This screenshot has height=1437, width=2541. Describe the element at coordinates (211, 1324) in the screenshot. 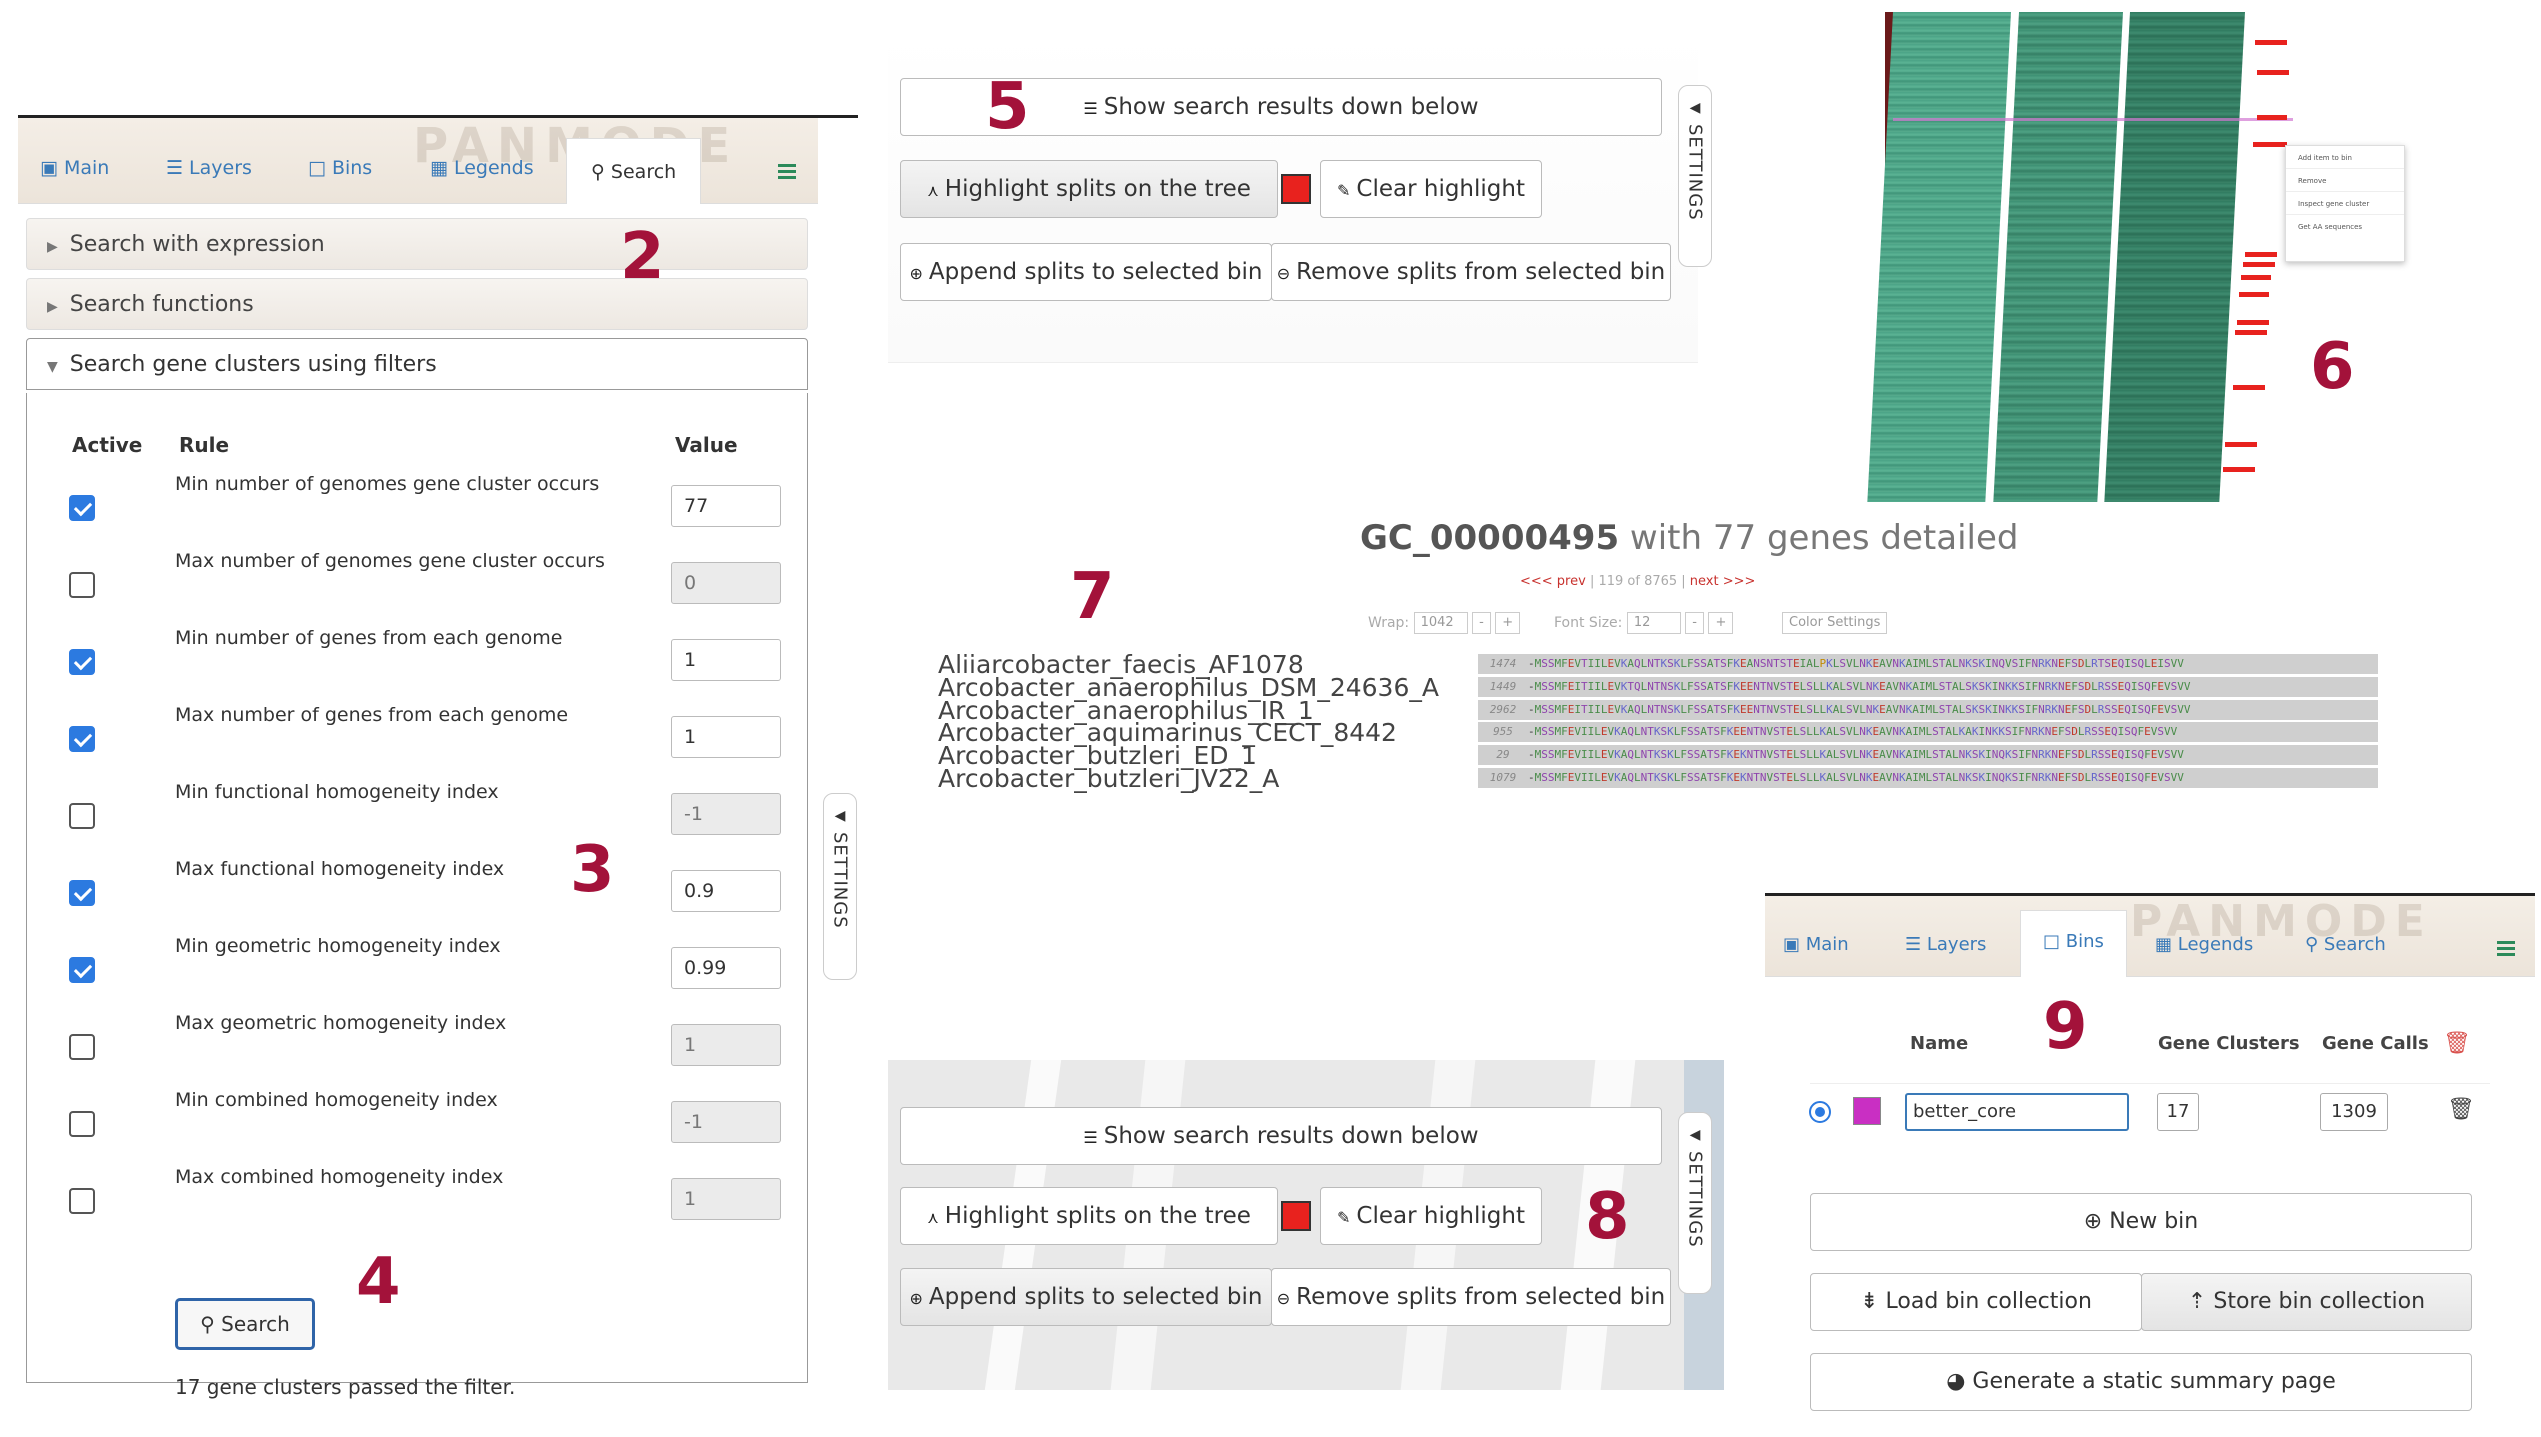

I see `search-icon: ⚲` at that location.